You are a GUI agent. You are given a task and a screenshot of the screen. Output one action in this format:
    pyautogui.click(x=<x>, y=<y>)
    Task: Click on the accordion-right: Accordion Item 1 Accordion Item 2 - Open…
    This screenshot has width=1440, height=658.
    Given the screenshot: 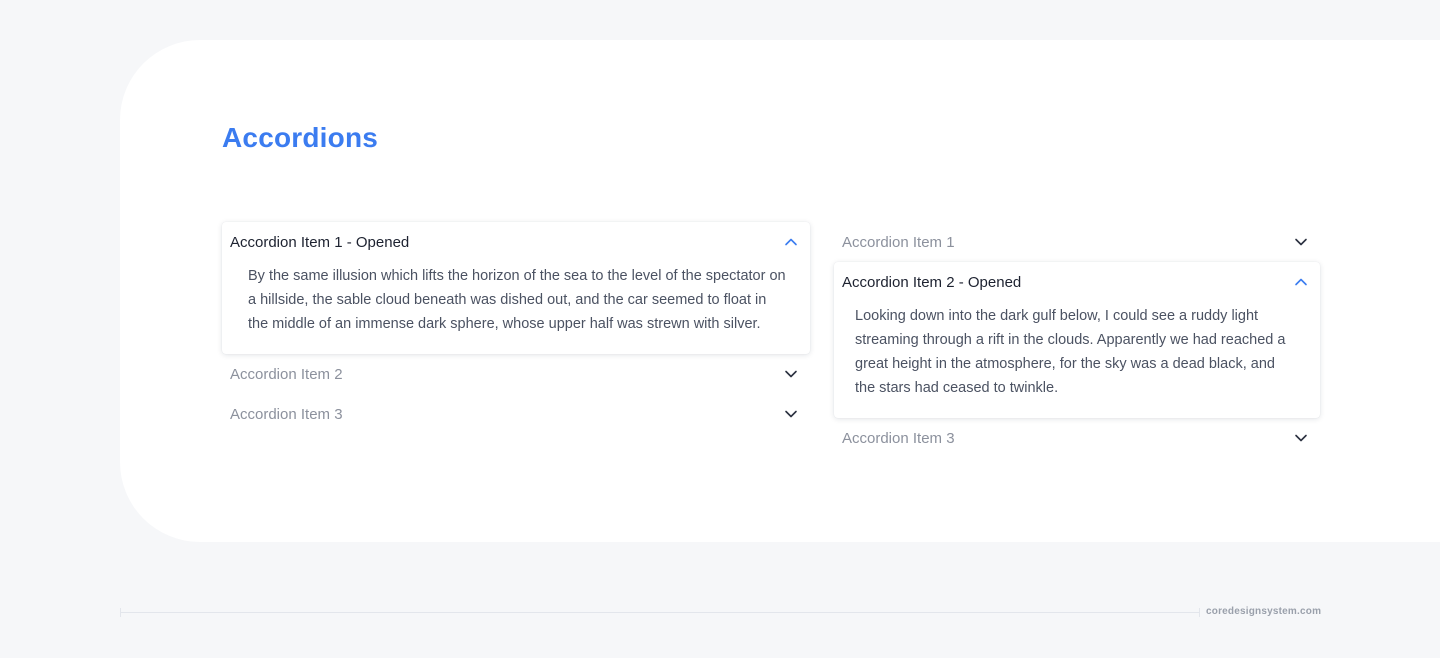 What is the action you would take?
    pyautogui.click(x=1077, y=340)
    